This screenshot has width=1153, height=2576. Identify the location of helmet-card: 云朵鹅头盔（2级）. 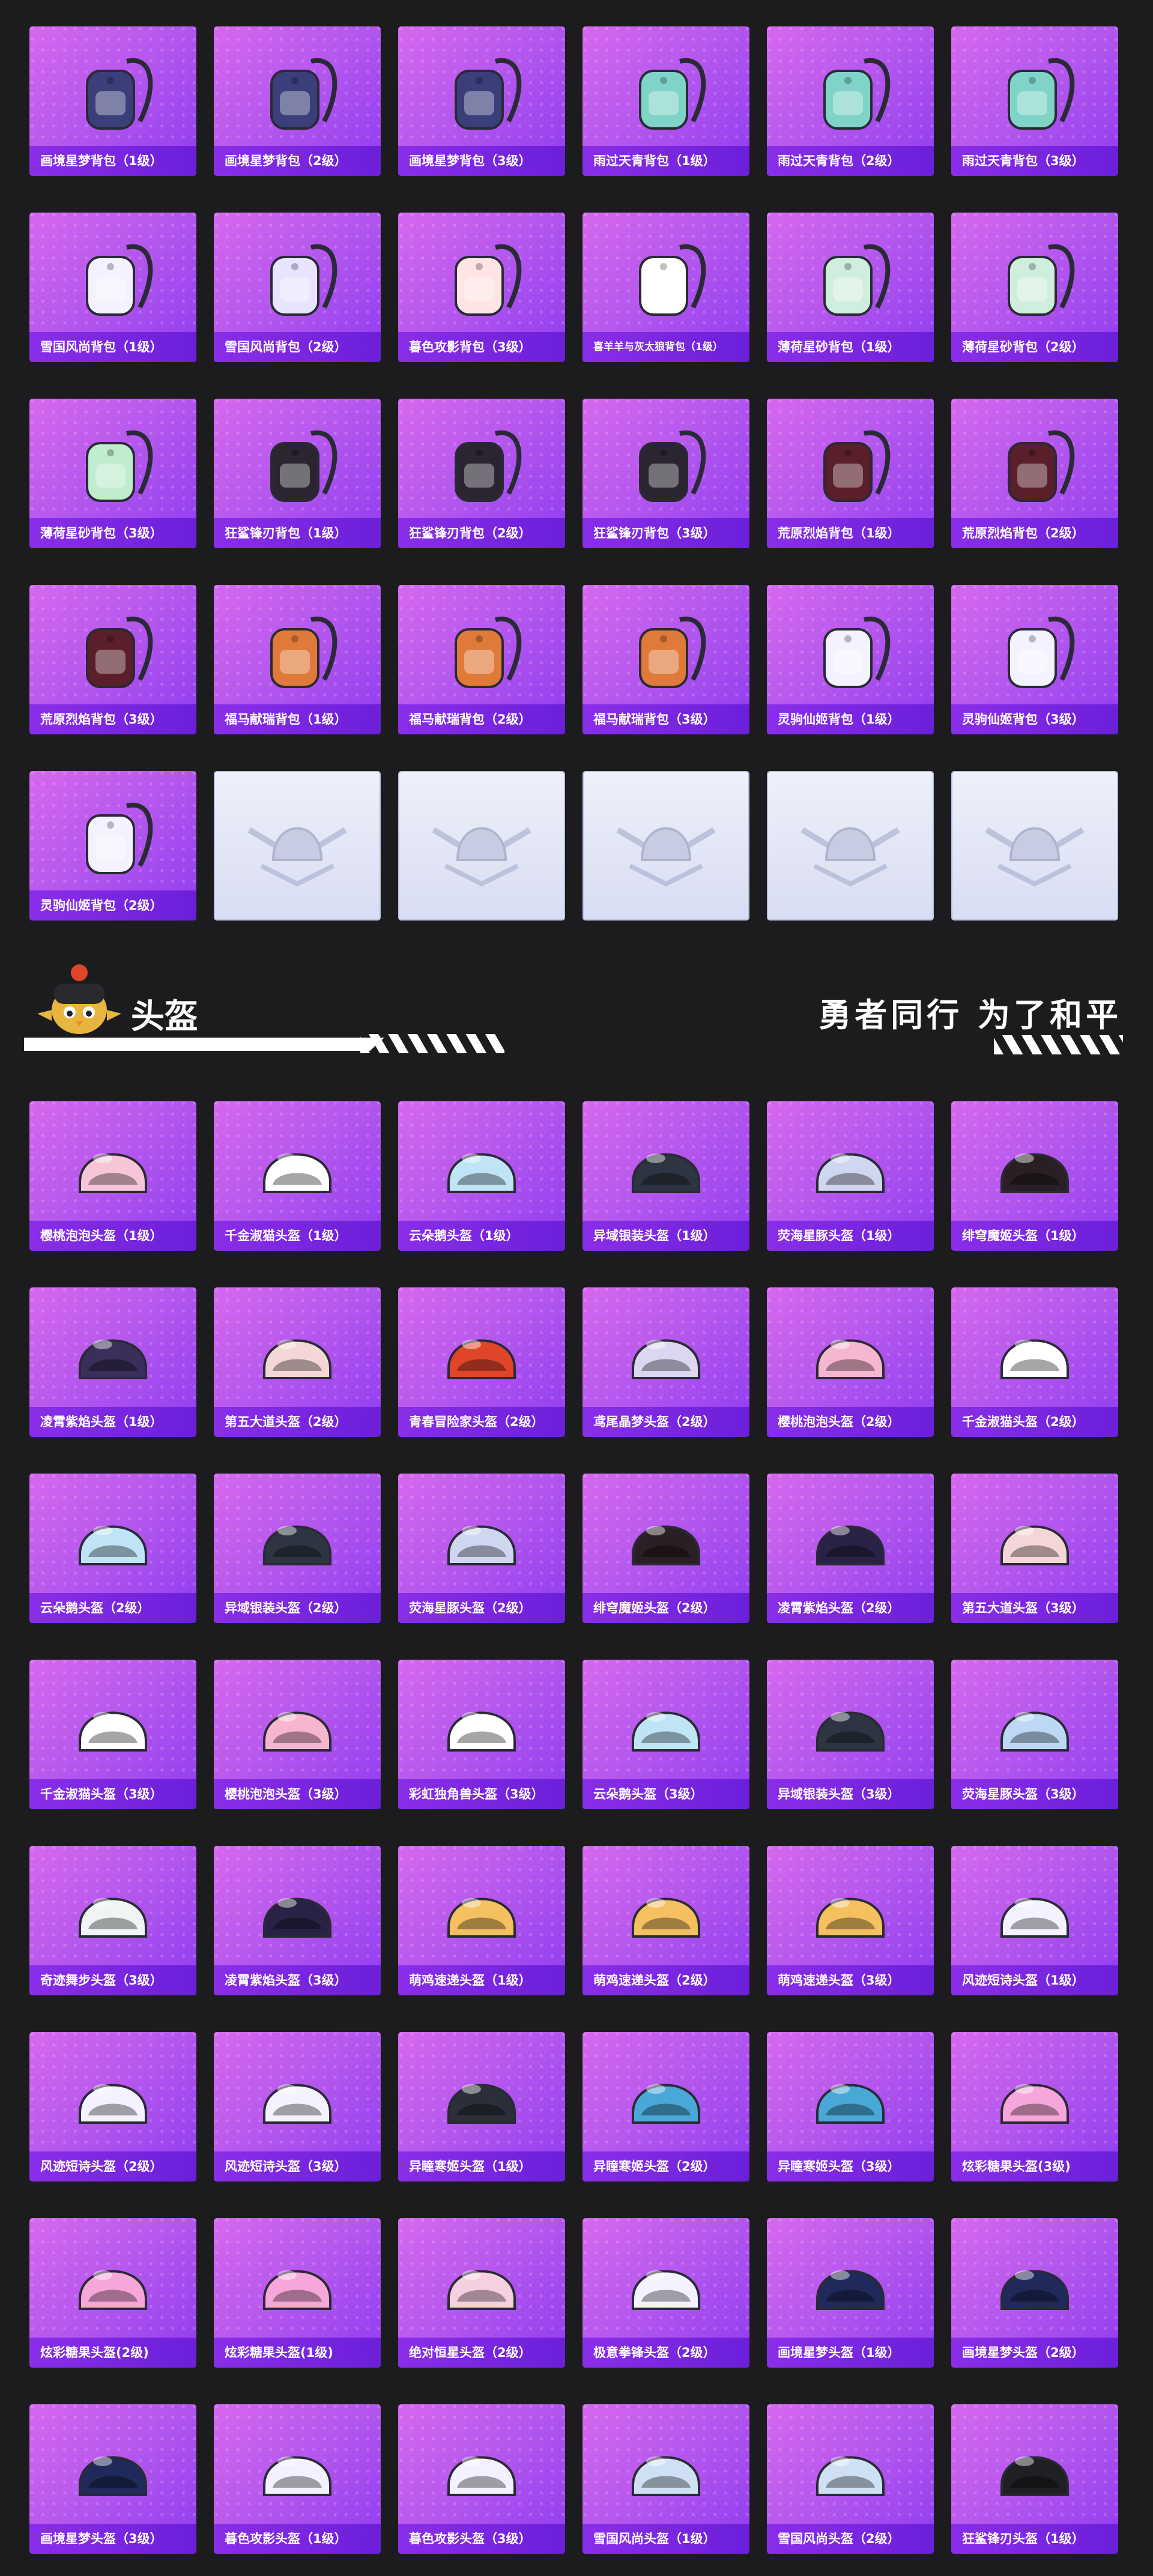
(112, 1548).